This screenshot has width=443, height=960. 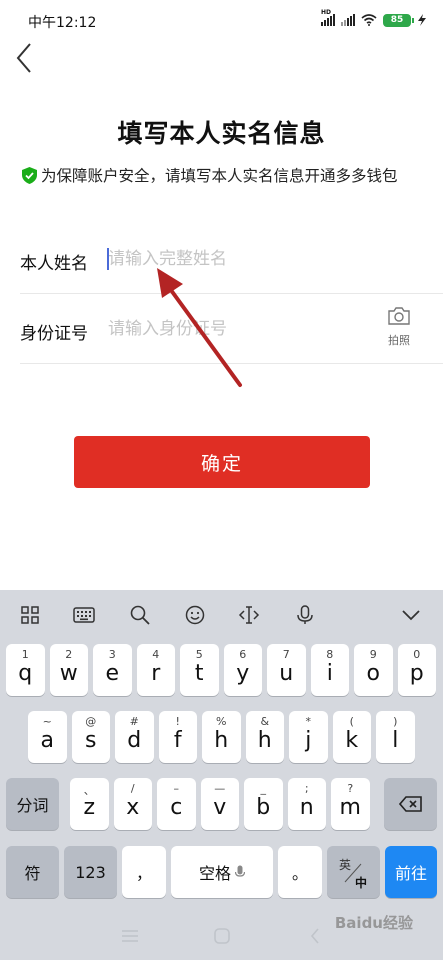 I want to click on back-button, so click(x=25, y=58).